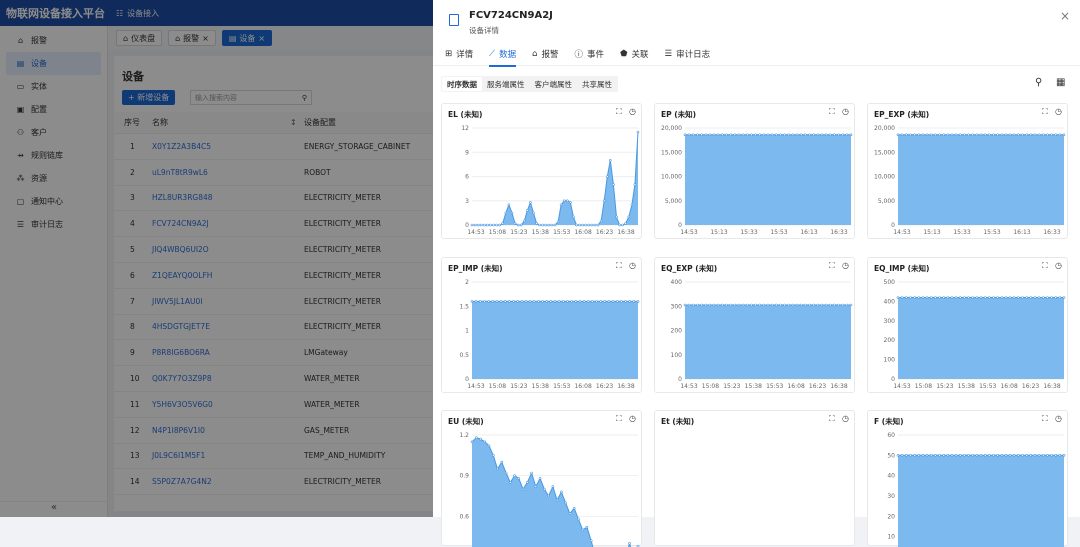 Image resolution: width=1080 pixels, height=547 pixels. I want to click on search-icon: ⚲, so click(1038, 82).